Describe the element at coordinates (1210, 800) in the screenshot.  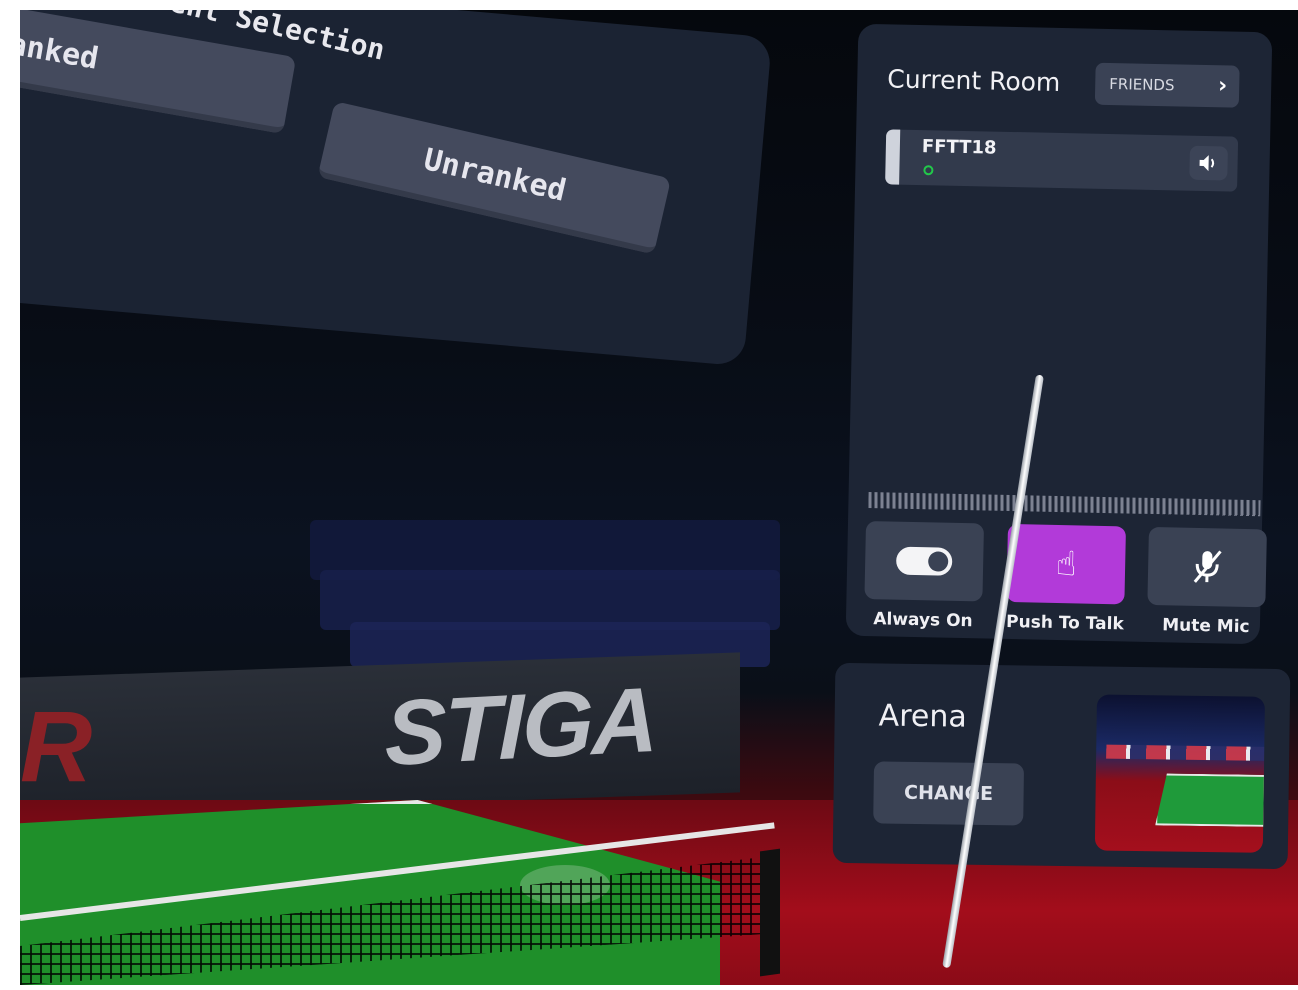
I see `thumbnail-table` at that location.